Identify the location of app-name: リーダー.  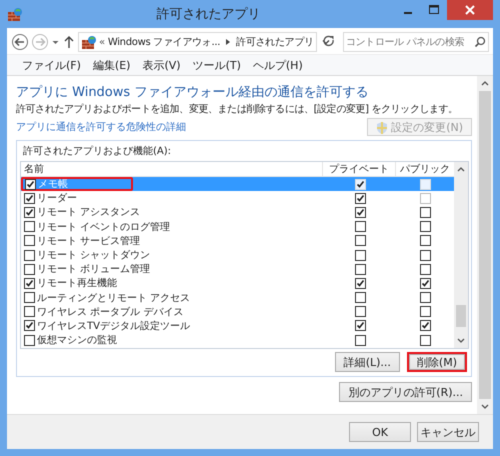
(57, 199).